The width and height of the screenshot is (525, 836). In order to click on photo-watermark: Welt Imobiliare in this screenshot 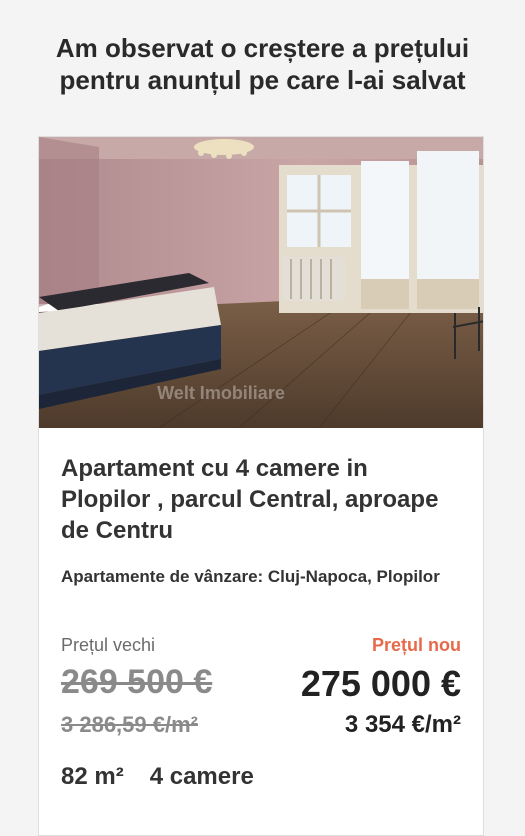, I will do `click(221, 393)`.